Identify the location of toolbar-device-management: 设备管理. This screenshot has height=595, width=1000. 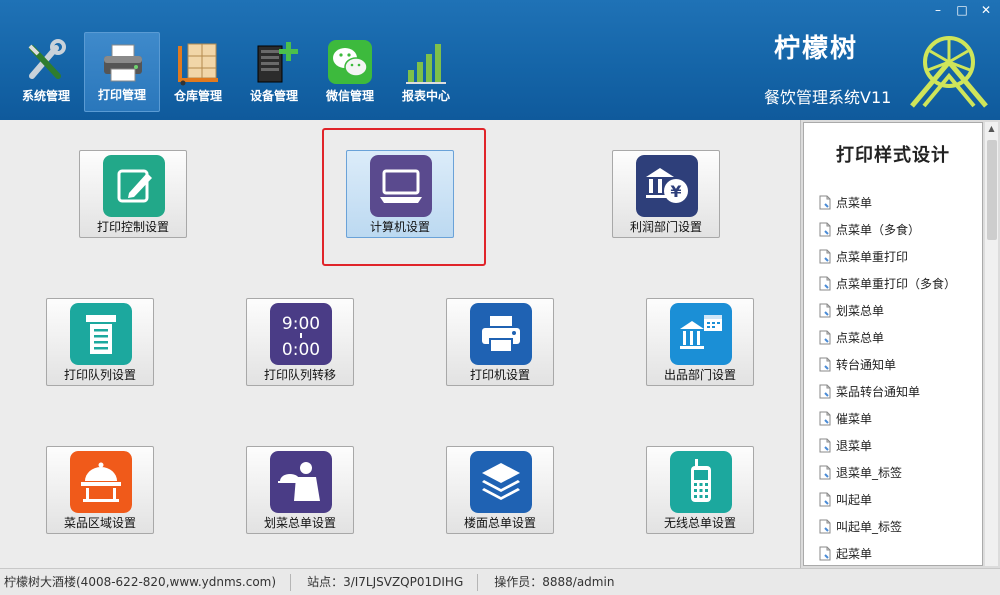
(274, 72).